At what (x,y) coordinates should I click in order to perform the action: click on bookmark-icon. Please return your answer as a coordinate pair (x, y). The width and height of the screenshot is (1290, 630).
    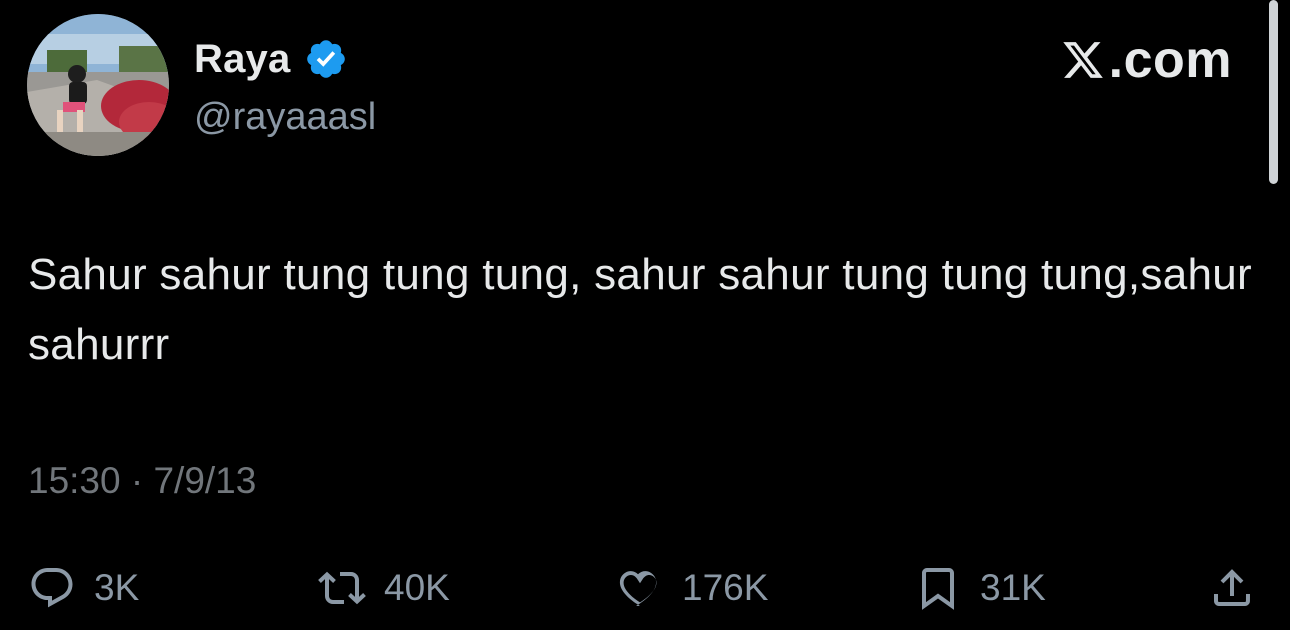
    Looking at the image, I should click on (938, 588).